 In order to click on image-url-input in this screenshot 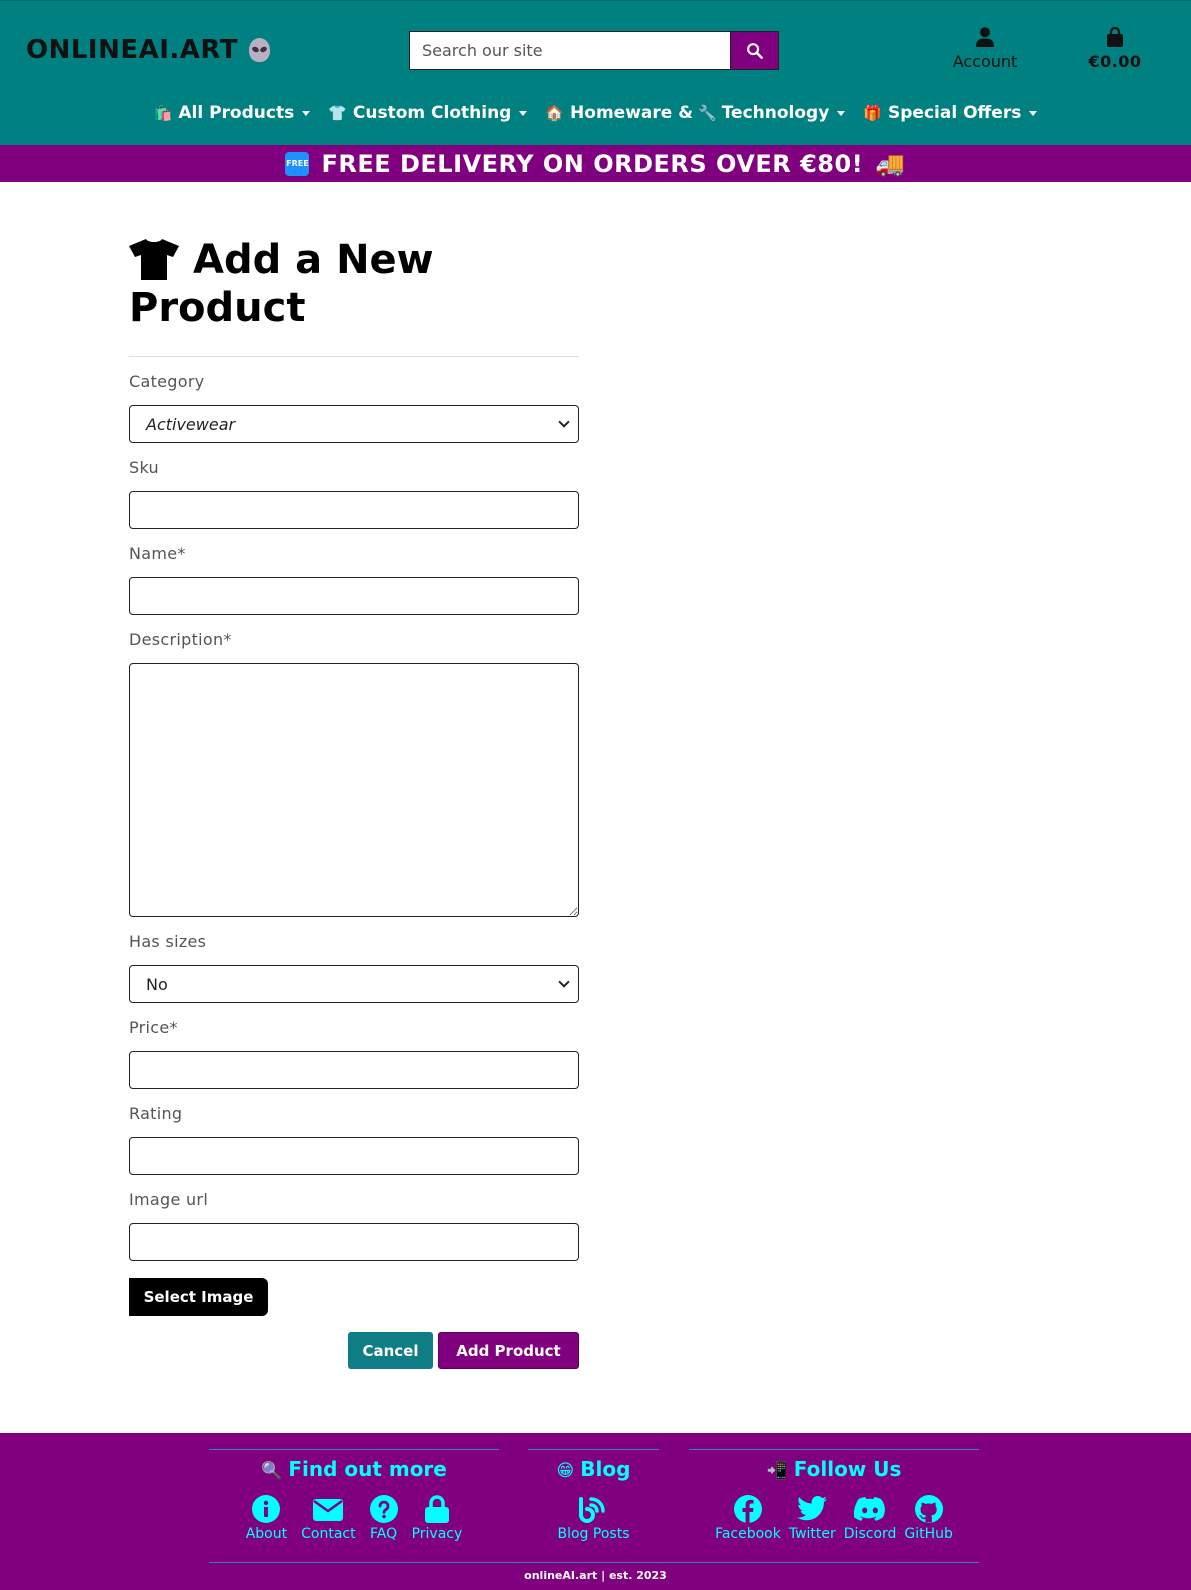, I will do `click(354, 1242)`.